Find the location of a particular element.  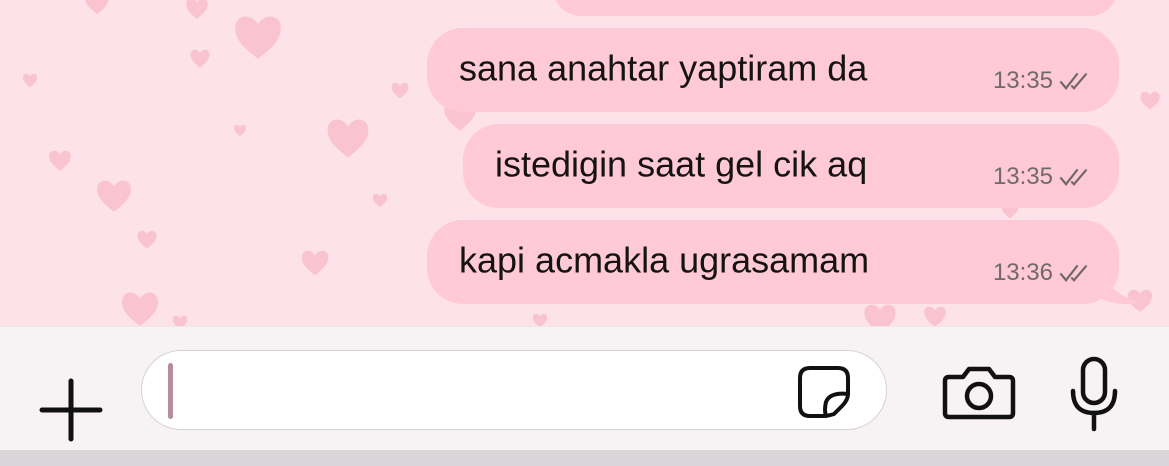

microphone-icon is located at coordinates (1094, 395).